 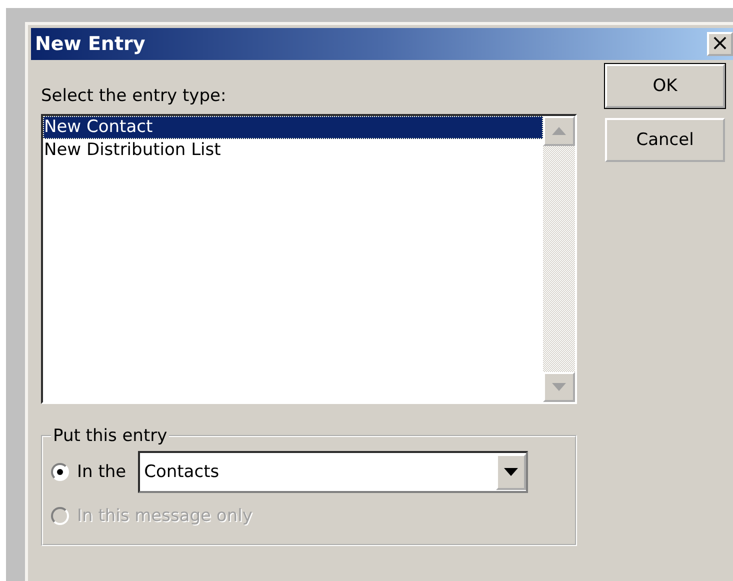 What do you see at coordinates (665, 86) in the screenshot?
I see `dialog-button: OK` at bounding box center [665, 86].